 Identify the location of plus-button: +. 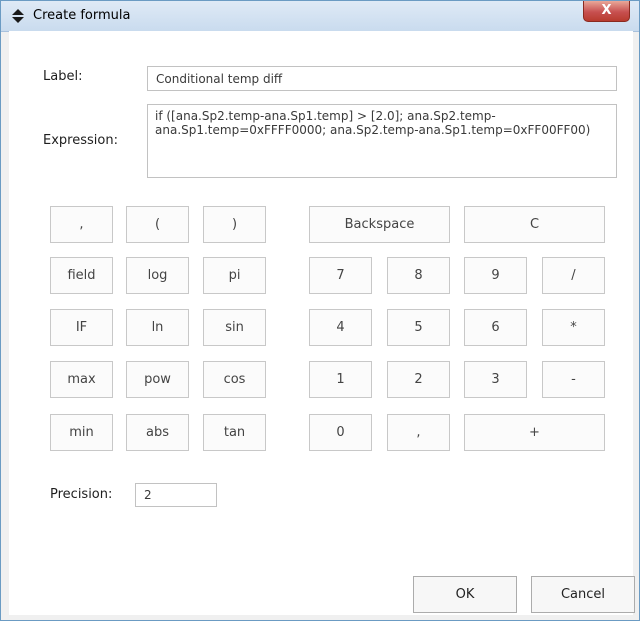
(534, 432).